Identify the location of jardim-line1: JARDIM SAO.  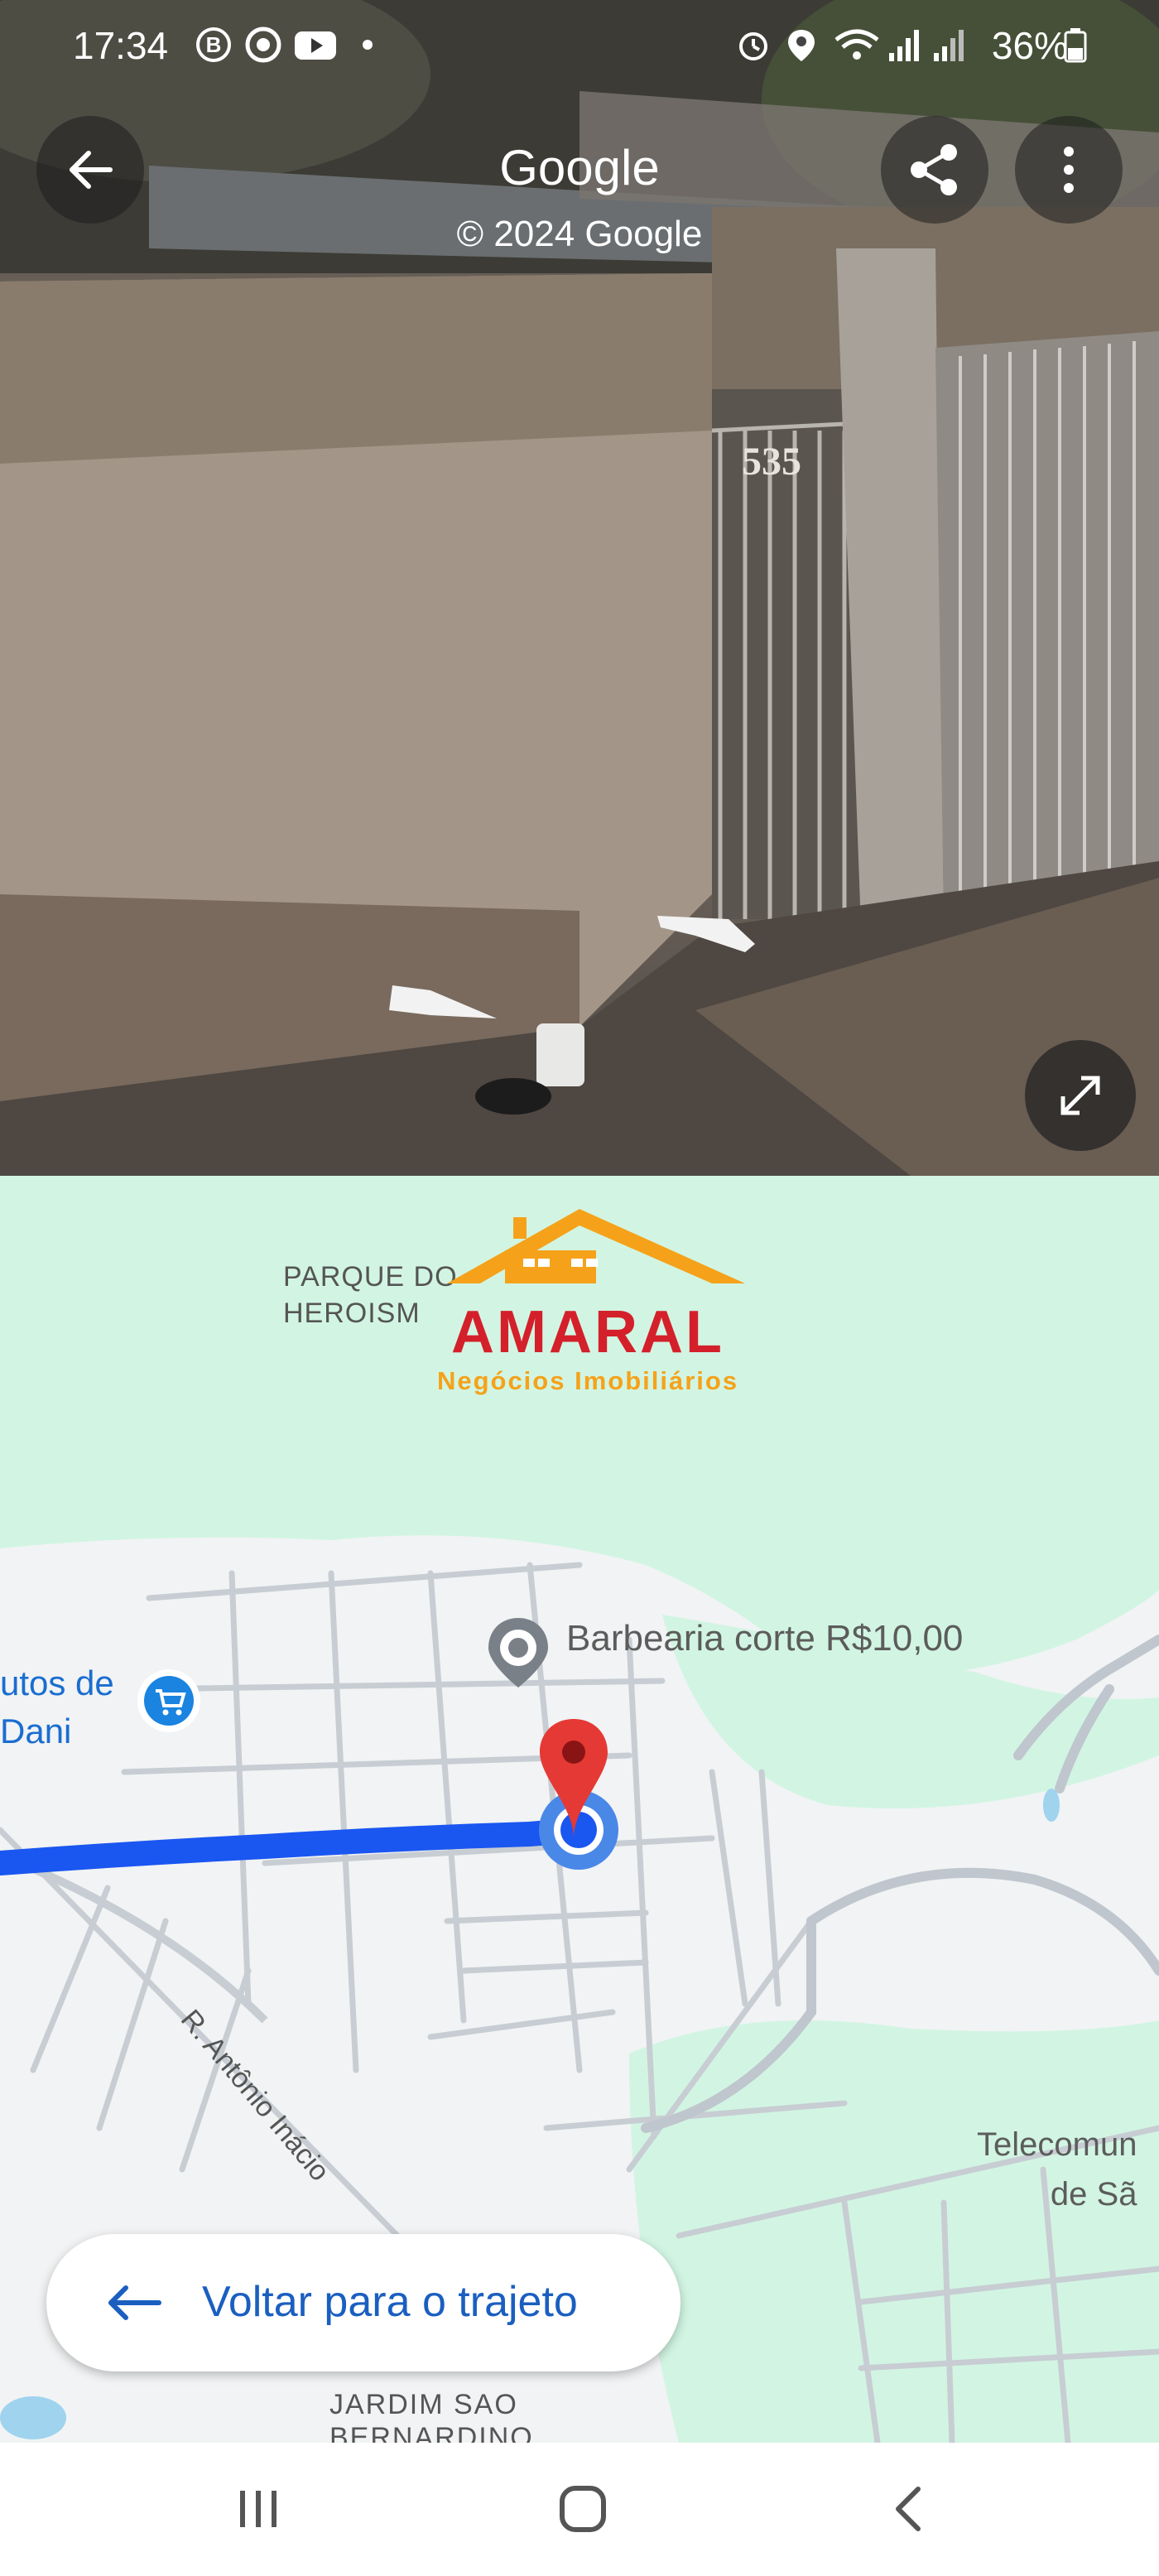
(423, 2404).